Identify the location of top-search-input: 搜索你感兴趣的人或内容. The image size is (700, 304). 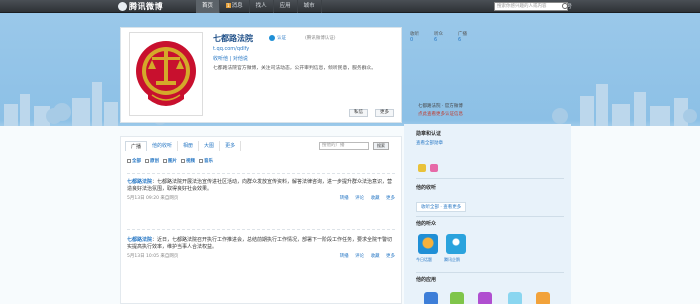
(531, 6).